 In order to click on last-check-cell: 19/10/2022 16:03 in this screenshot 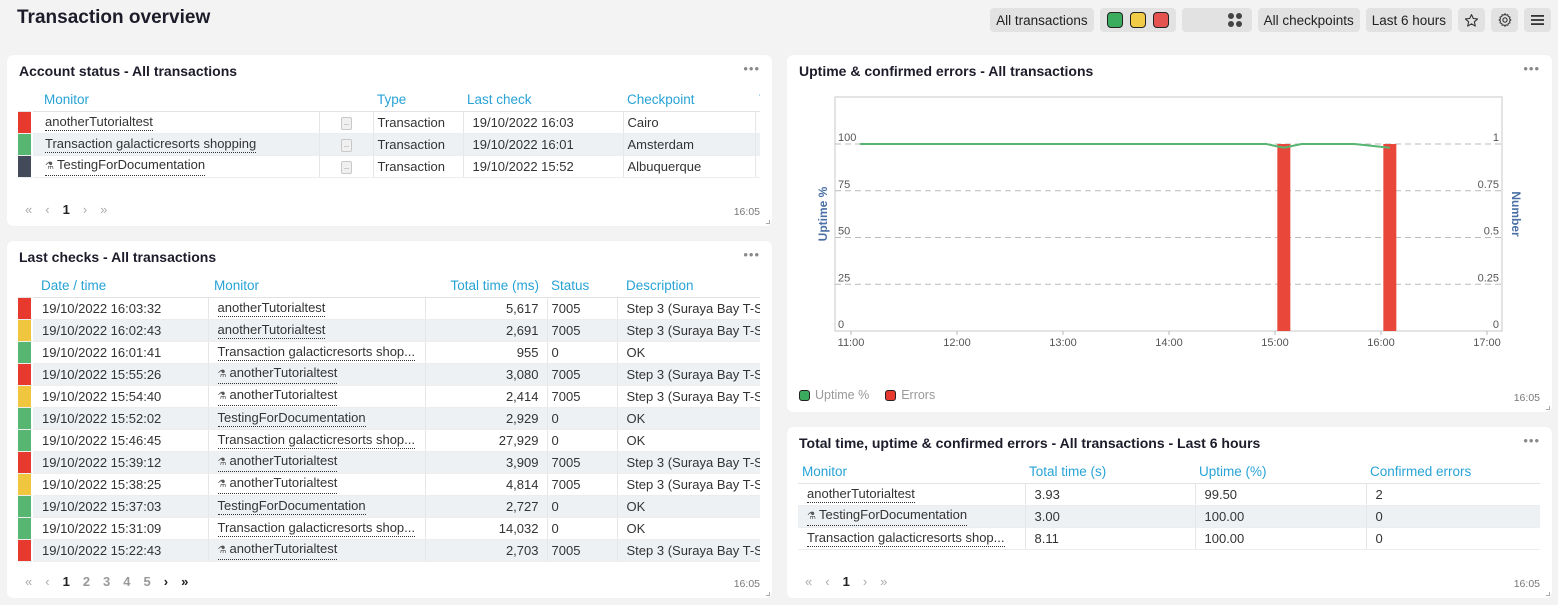, I will do `click(543, 122)`.